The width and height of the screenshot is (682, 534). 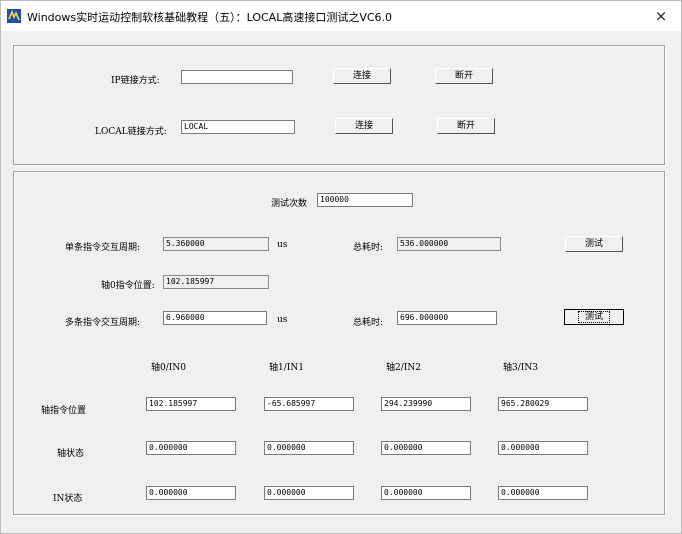 I want to click on single-total-value: 536.000000, so click(x=449, y=244).